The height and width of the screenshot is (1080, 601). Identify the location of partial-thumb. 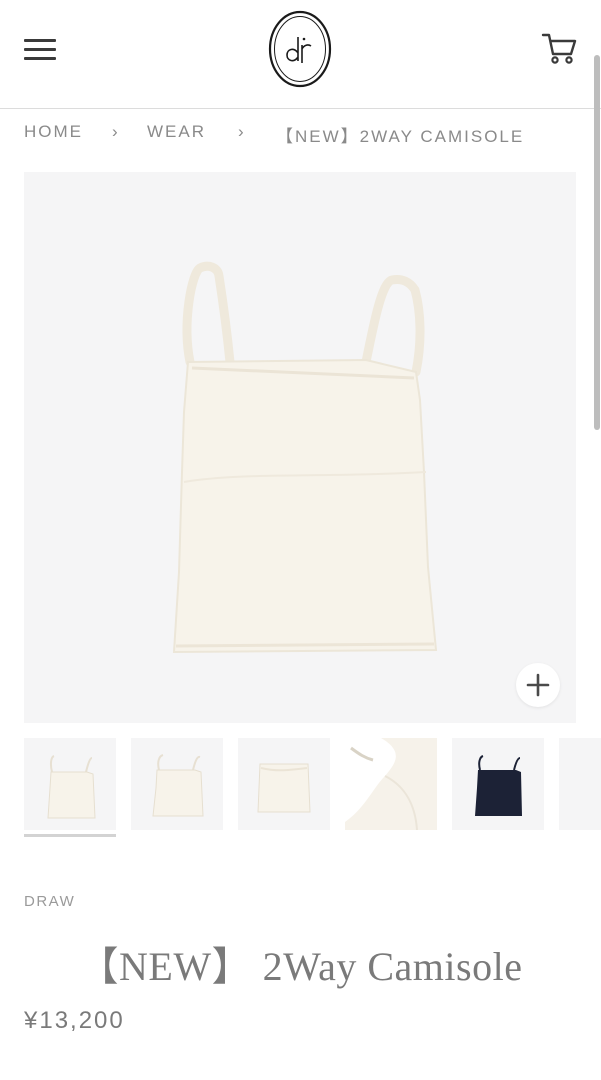
(580, 784).